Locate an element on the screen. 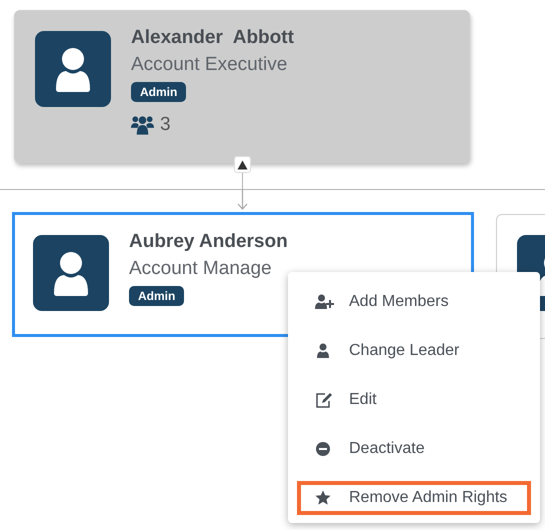 The height and width of the screenshot is (530, 545). collapse-icon is located at coordinates (242, 165).